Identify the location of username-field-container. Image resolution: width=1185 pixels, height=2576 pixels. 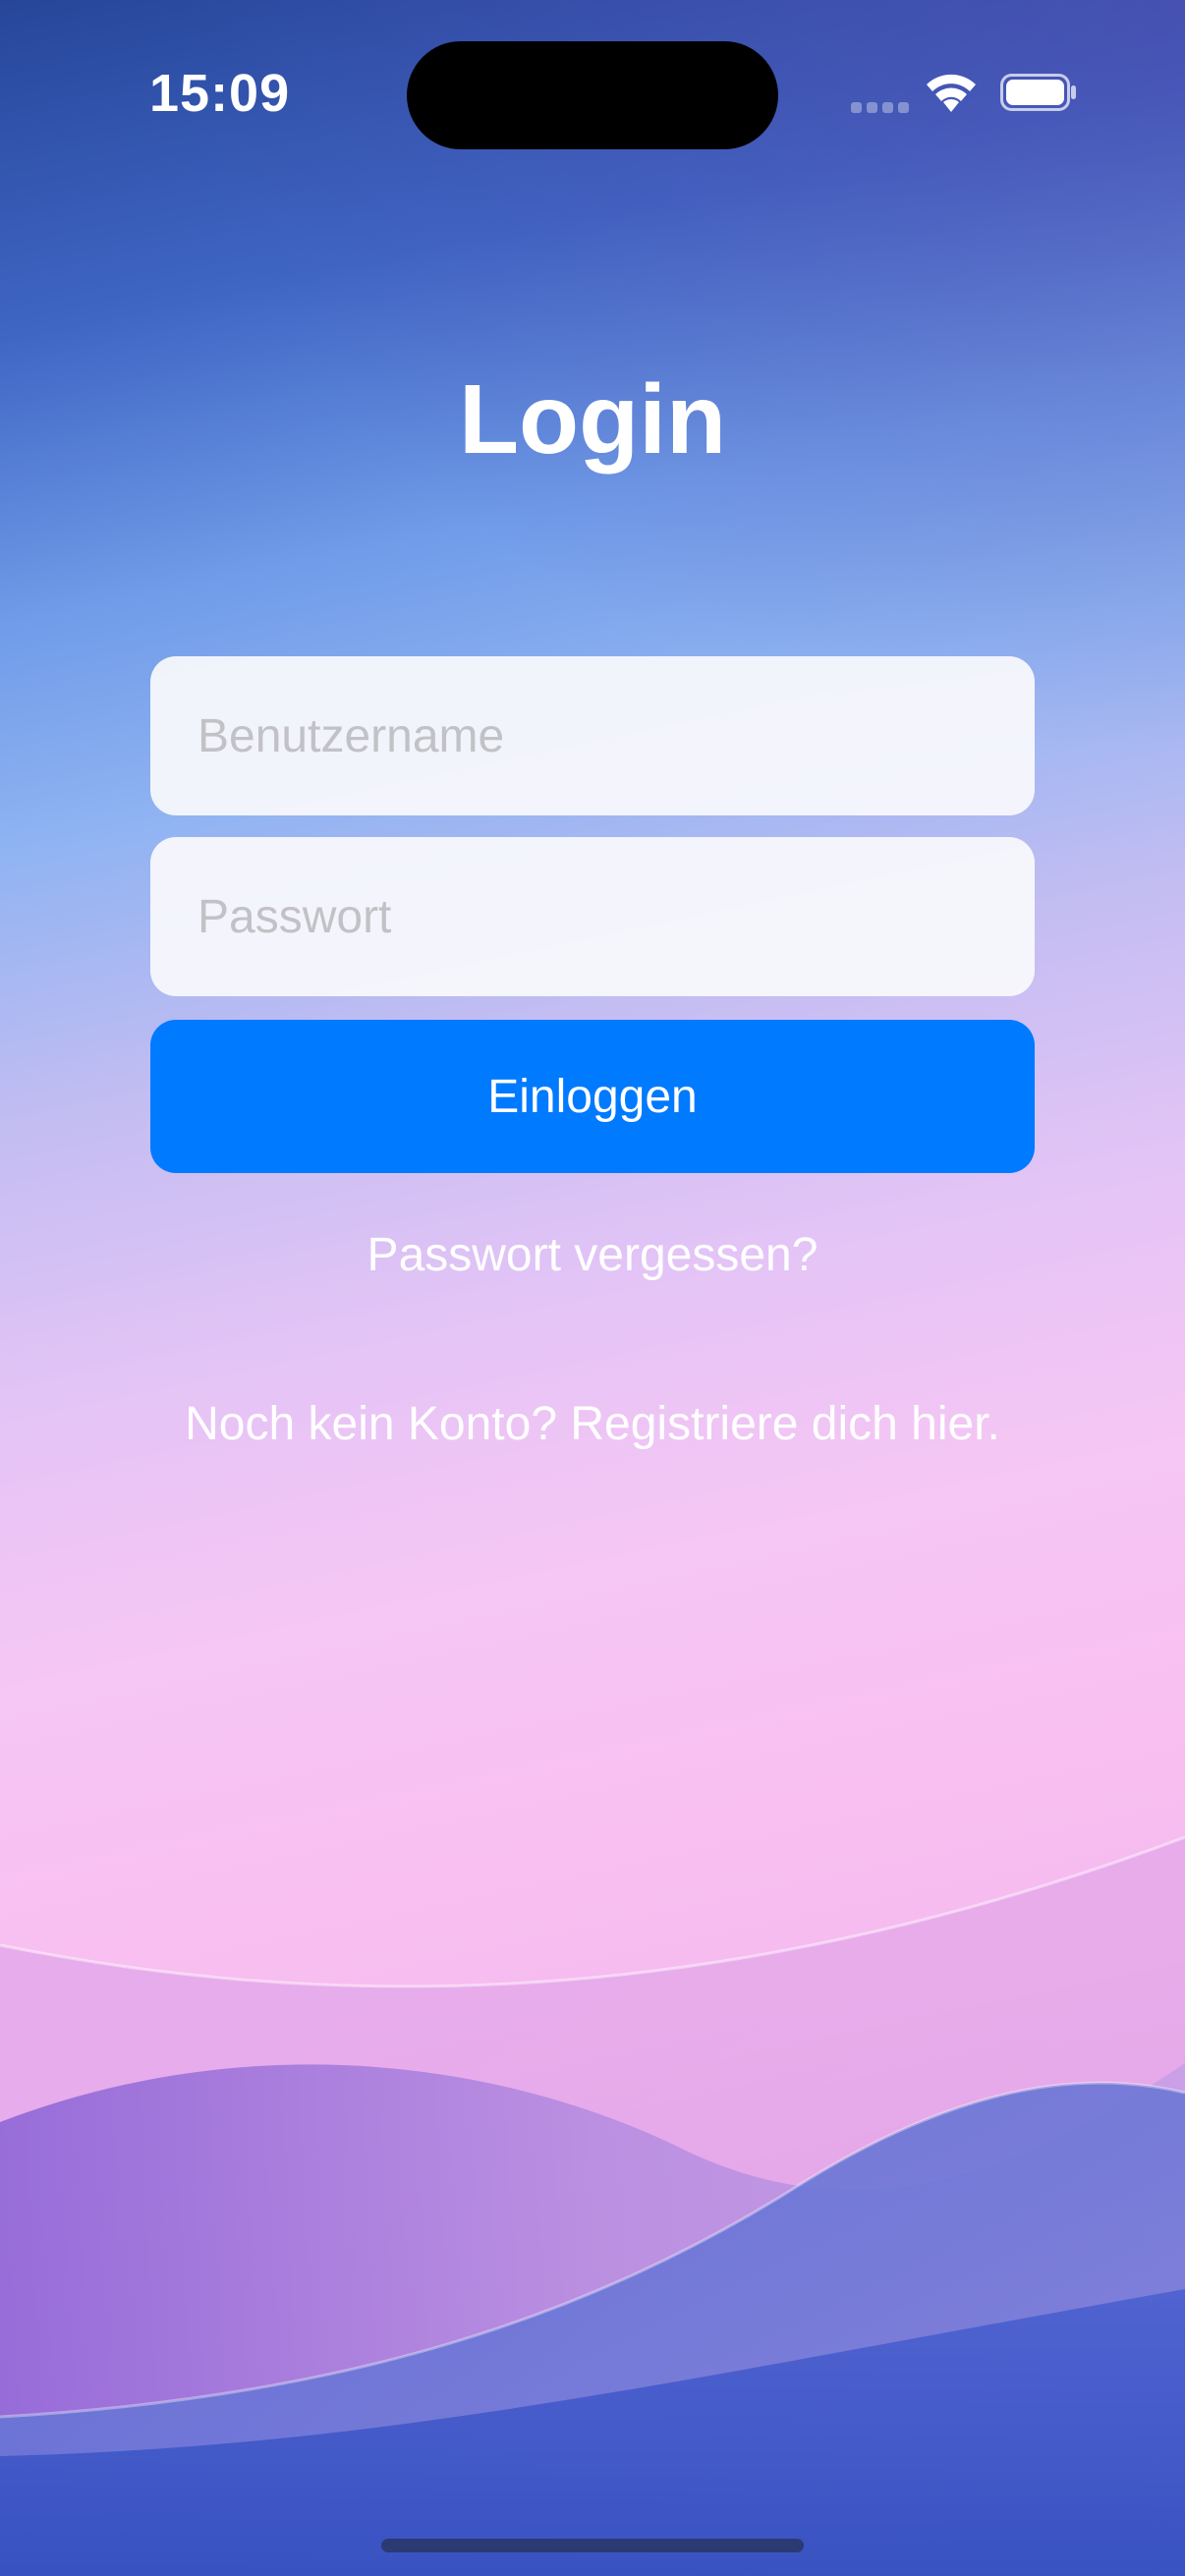
(592, 735).